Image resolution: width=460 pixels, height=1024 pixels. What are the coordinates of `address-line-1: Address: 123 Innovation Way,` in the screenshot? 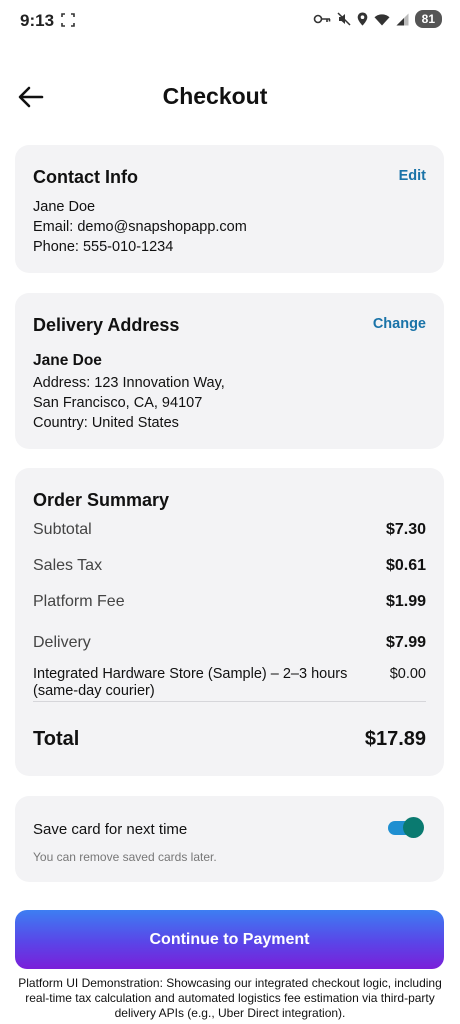 It's located at (129, 383).